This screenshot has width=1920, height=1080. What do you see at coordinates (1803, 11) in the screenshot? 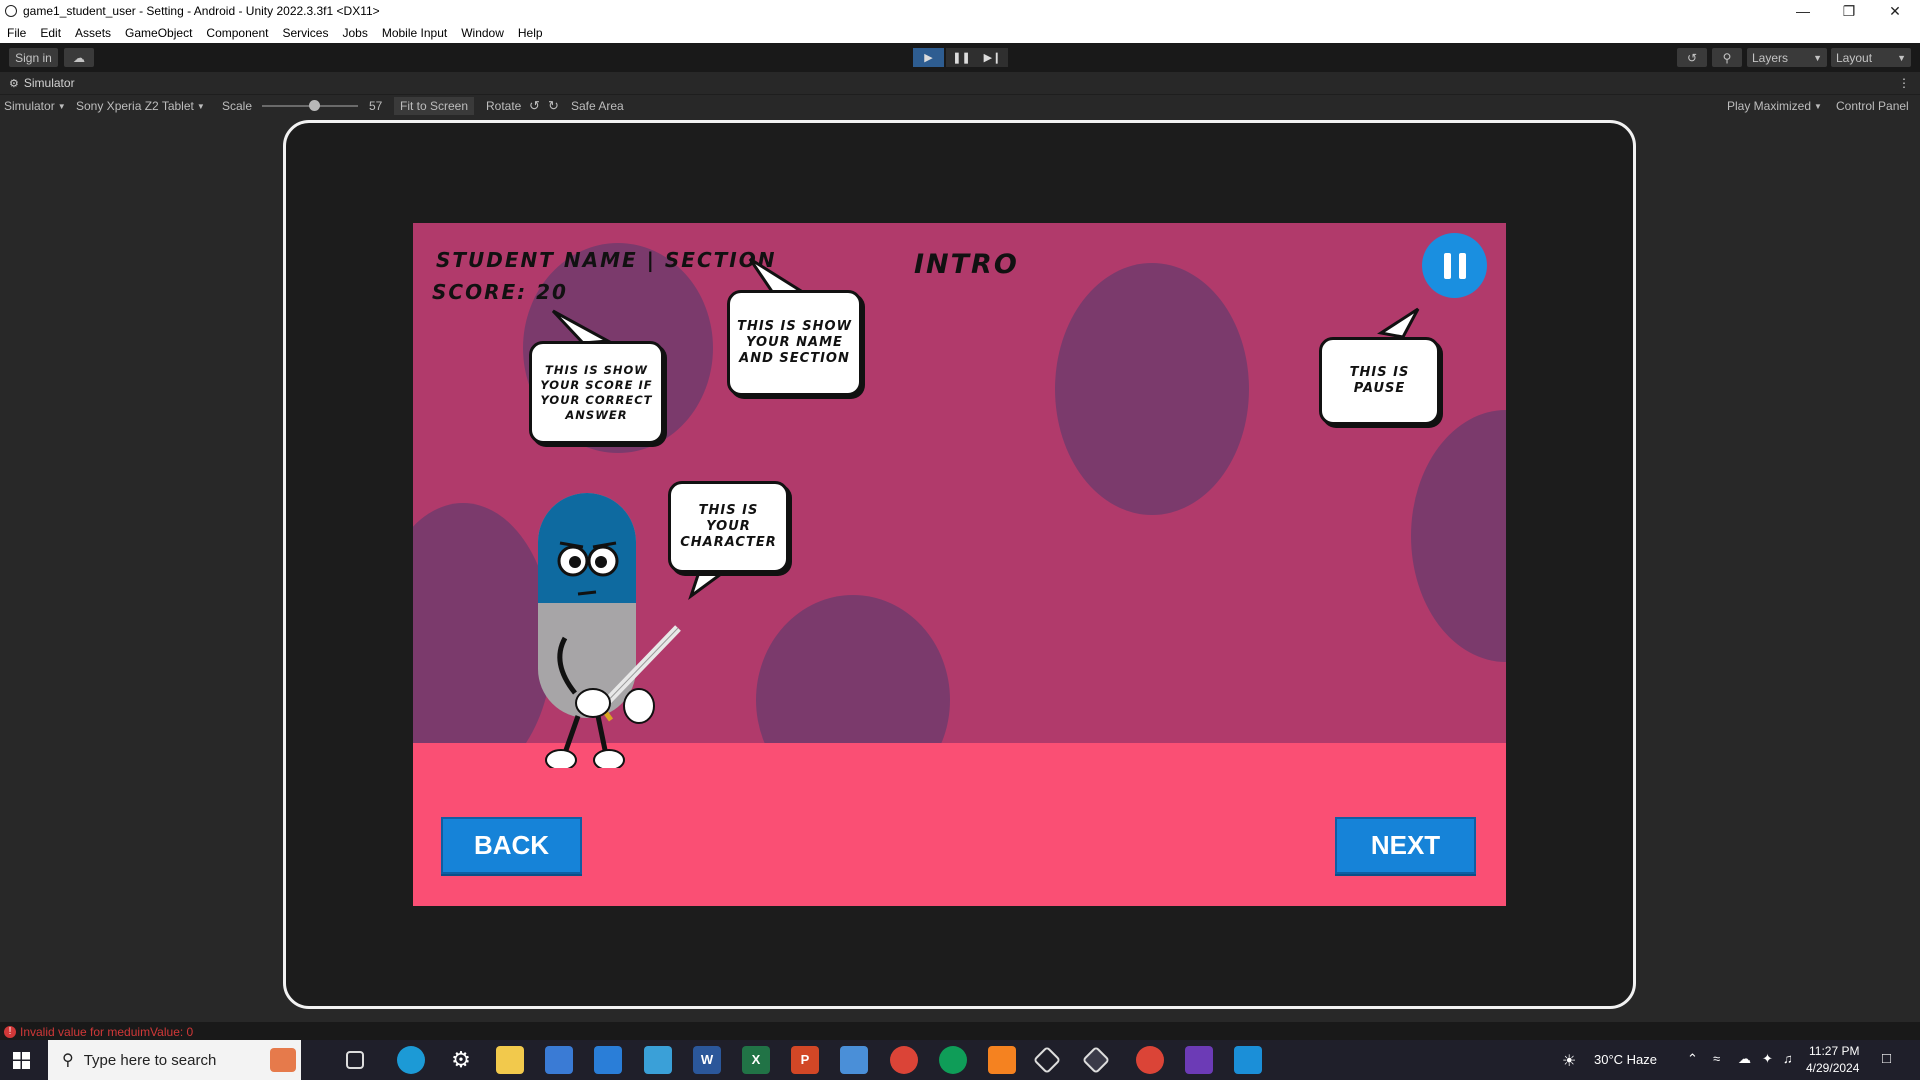
I see `minimize-button: —` at bounding box center [1803, 11].